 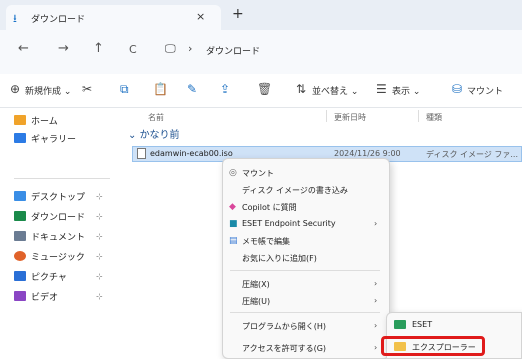 What do you see at coordinates (20, 276) in the screenshot?
I see `pictures-icon` at bounding box center [20, 276].